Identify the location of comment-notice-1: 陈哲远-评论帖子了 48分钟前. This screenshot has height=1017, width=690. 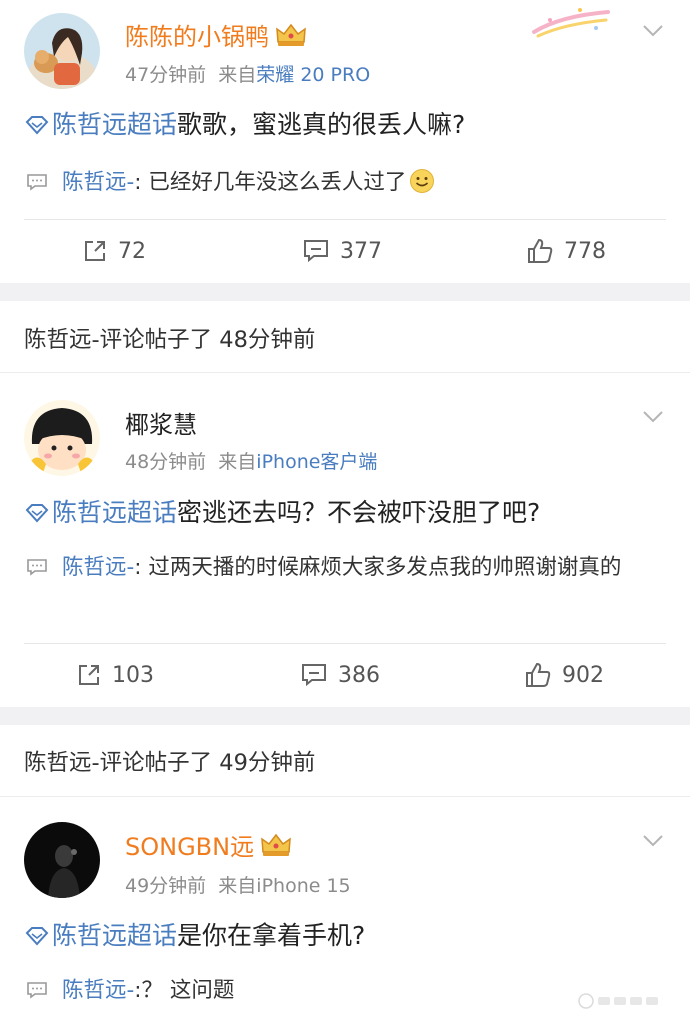
(345, 337).